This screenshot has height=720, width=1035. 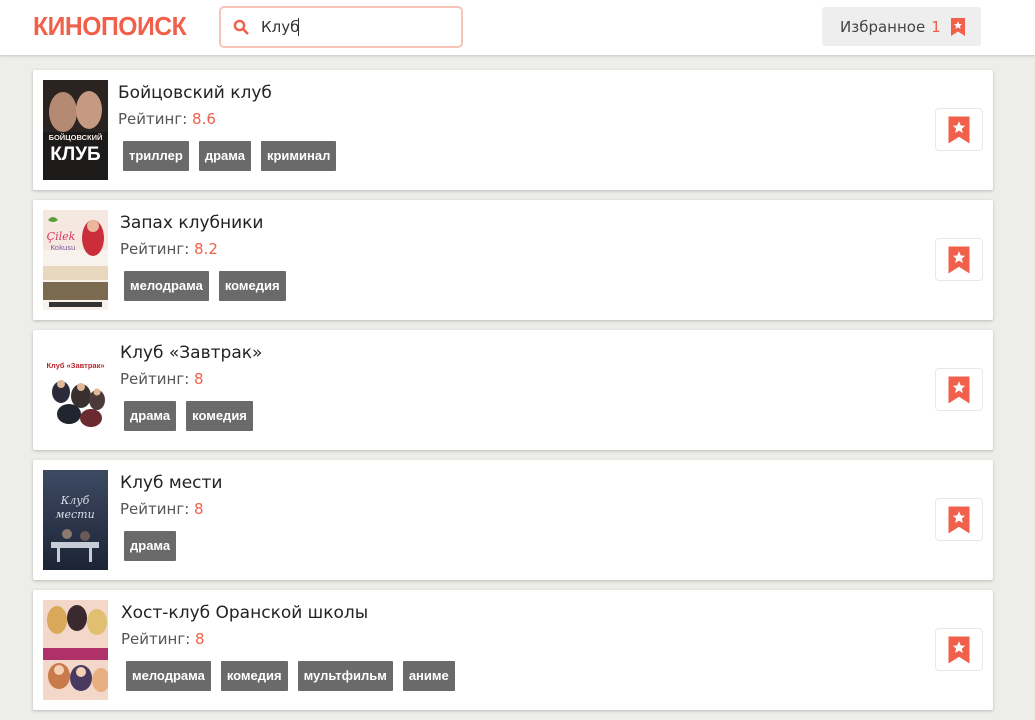 What do you see at coordinates (883, 26) in the screenshot?
I see `favorites-label: Избранное` at bounding box center [883, 26].